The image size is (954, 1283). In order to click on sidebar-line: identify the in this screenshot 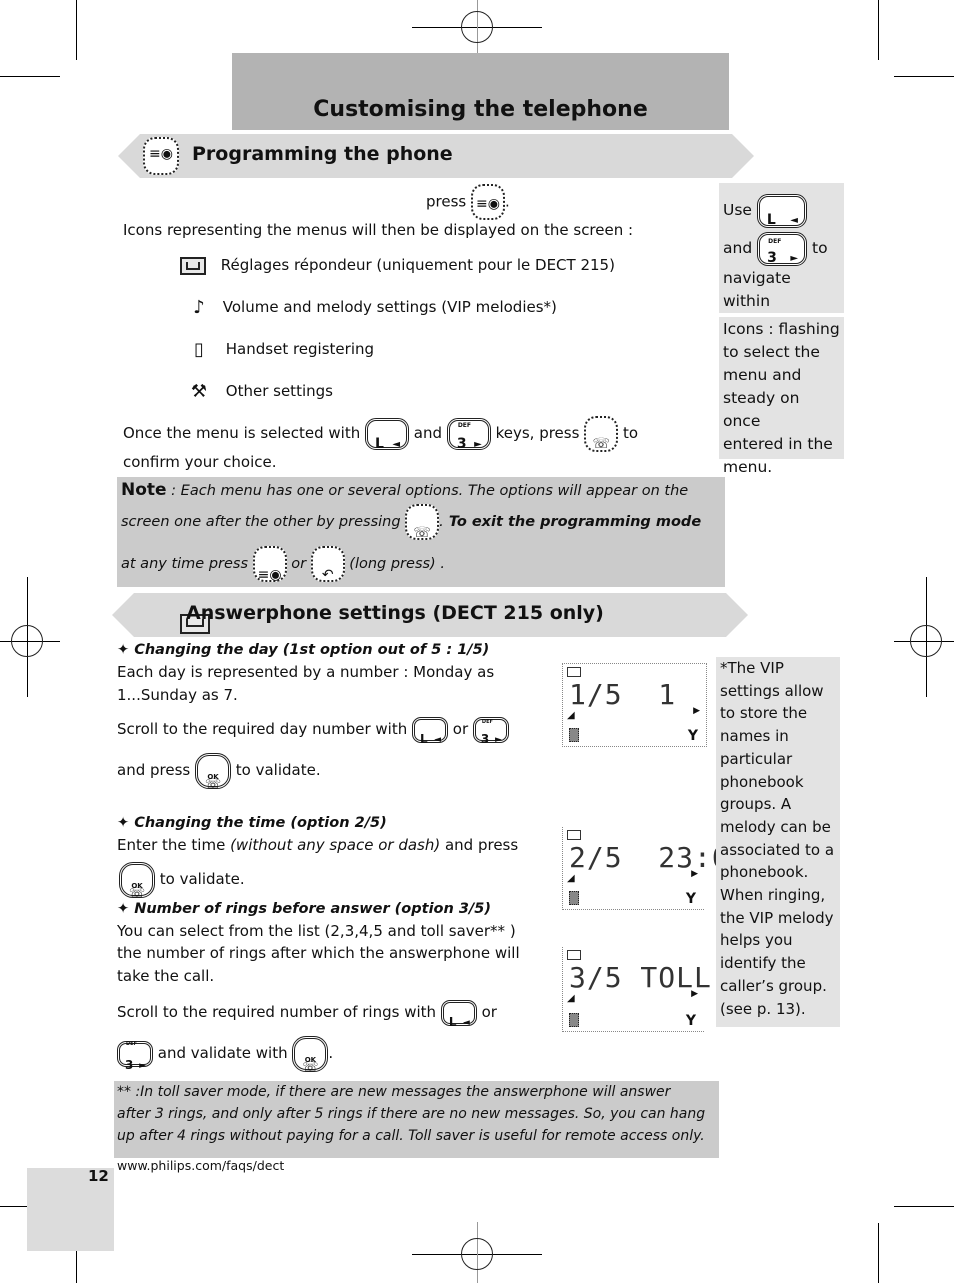, I will do `click(763, 963)`.